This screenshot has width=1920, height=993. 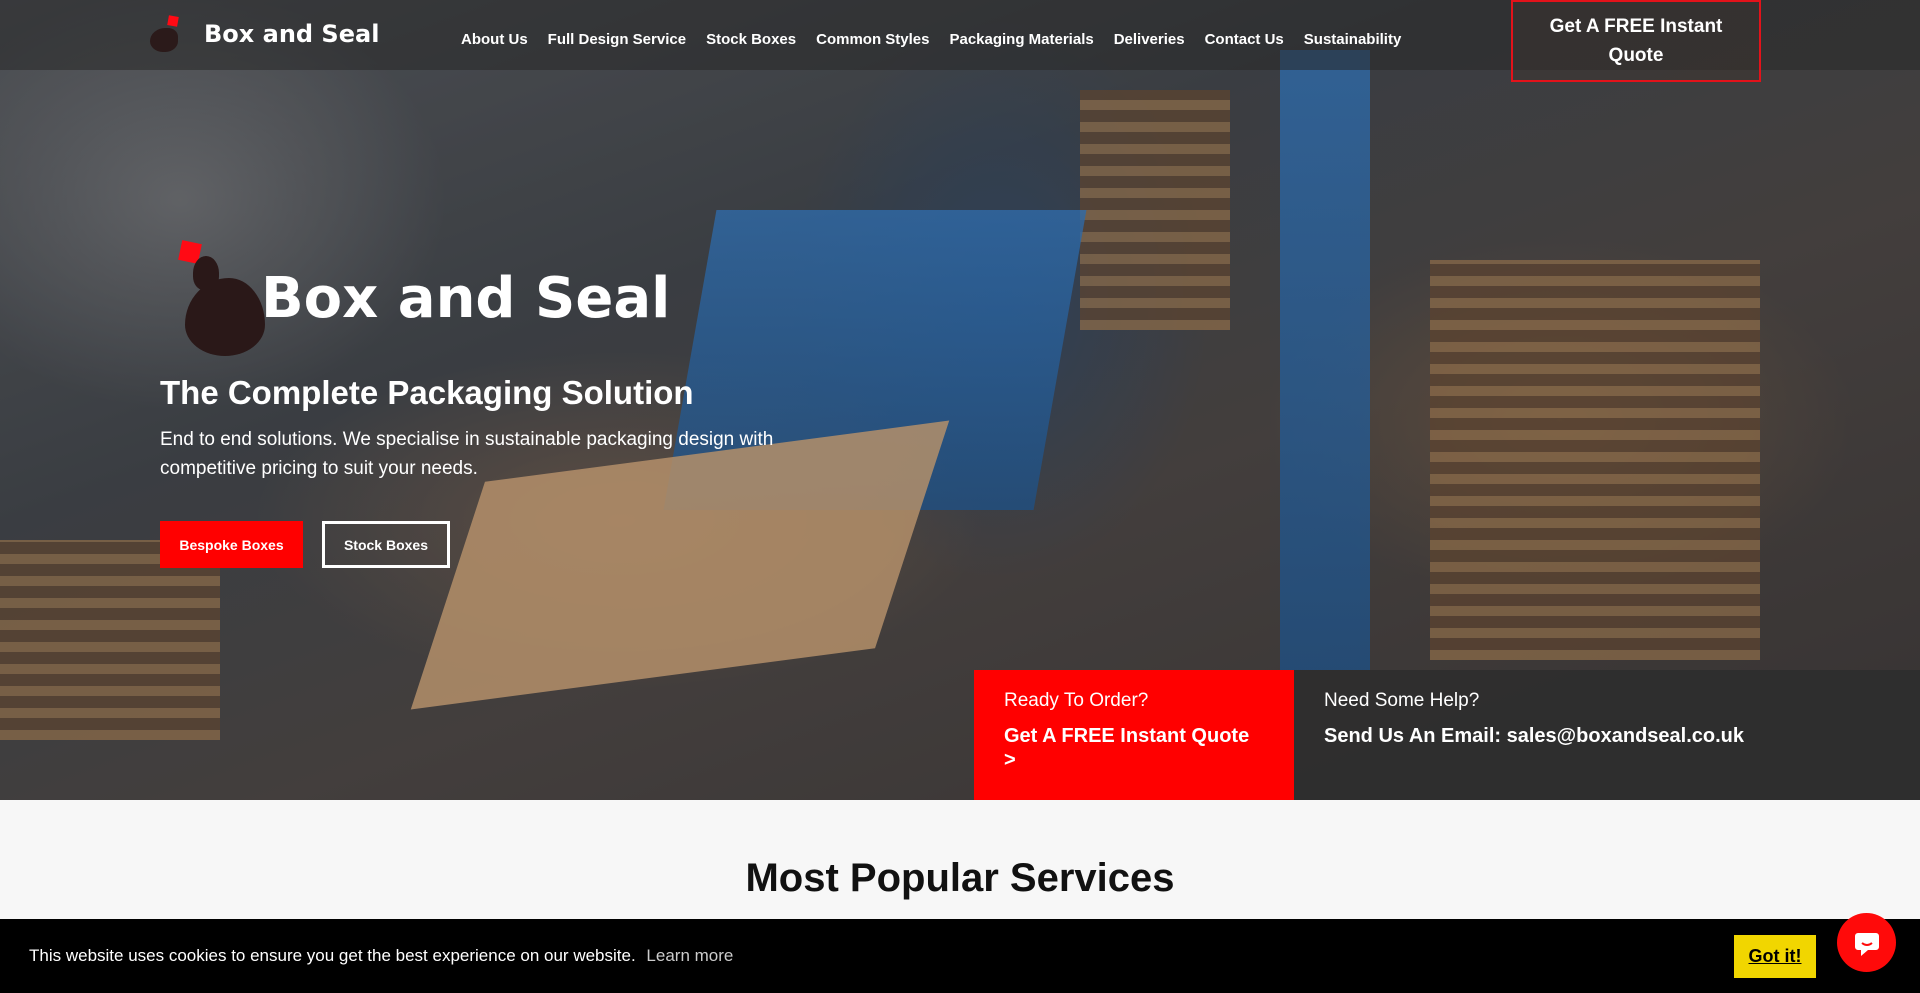 I want to click on bespoke-boxes-button: Bespoke Boxes, so click(x=231, y=544).